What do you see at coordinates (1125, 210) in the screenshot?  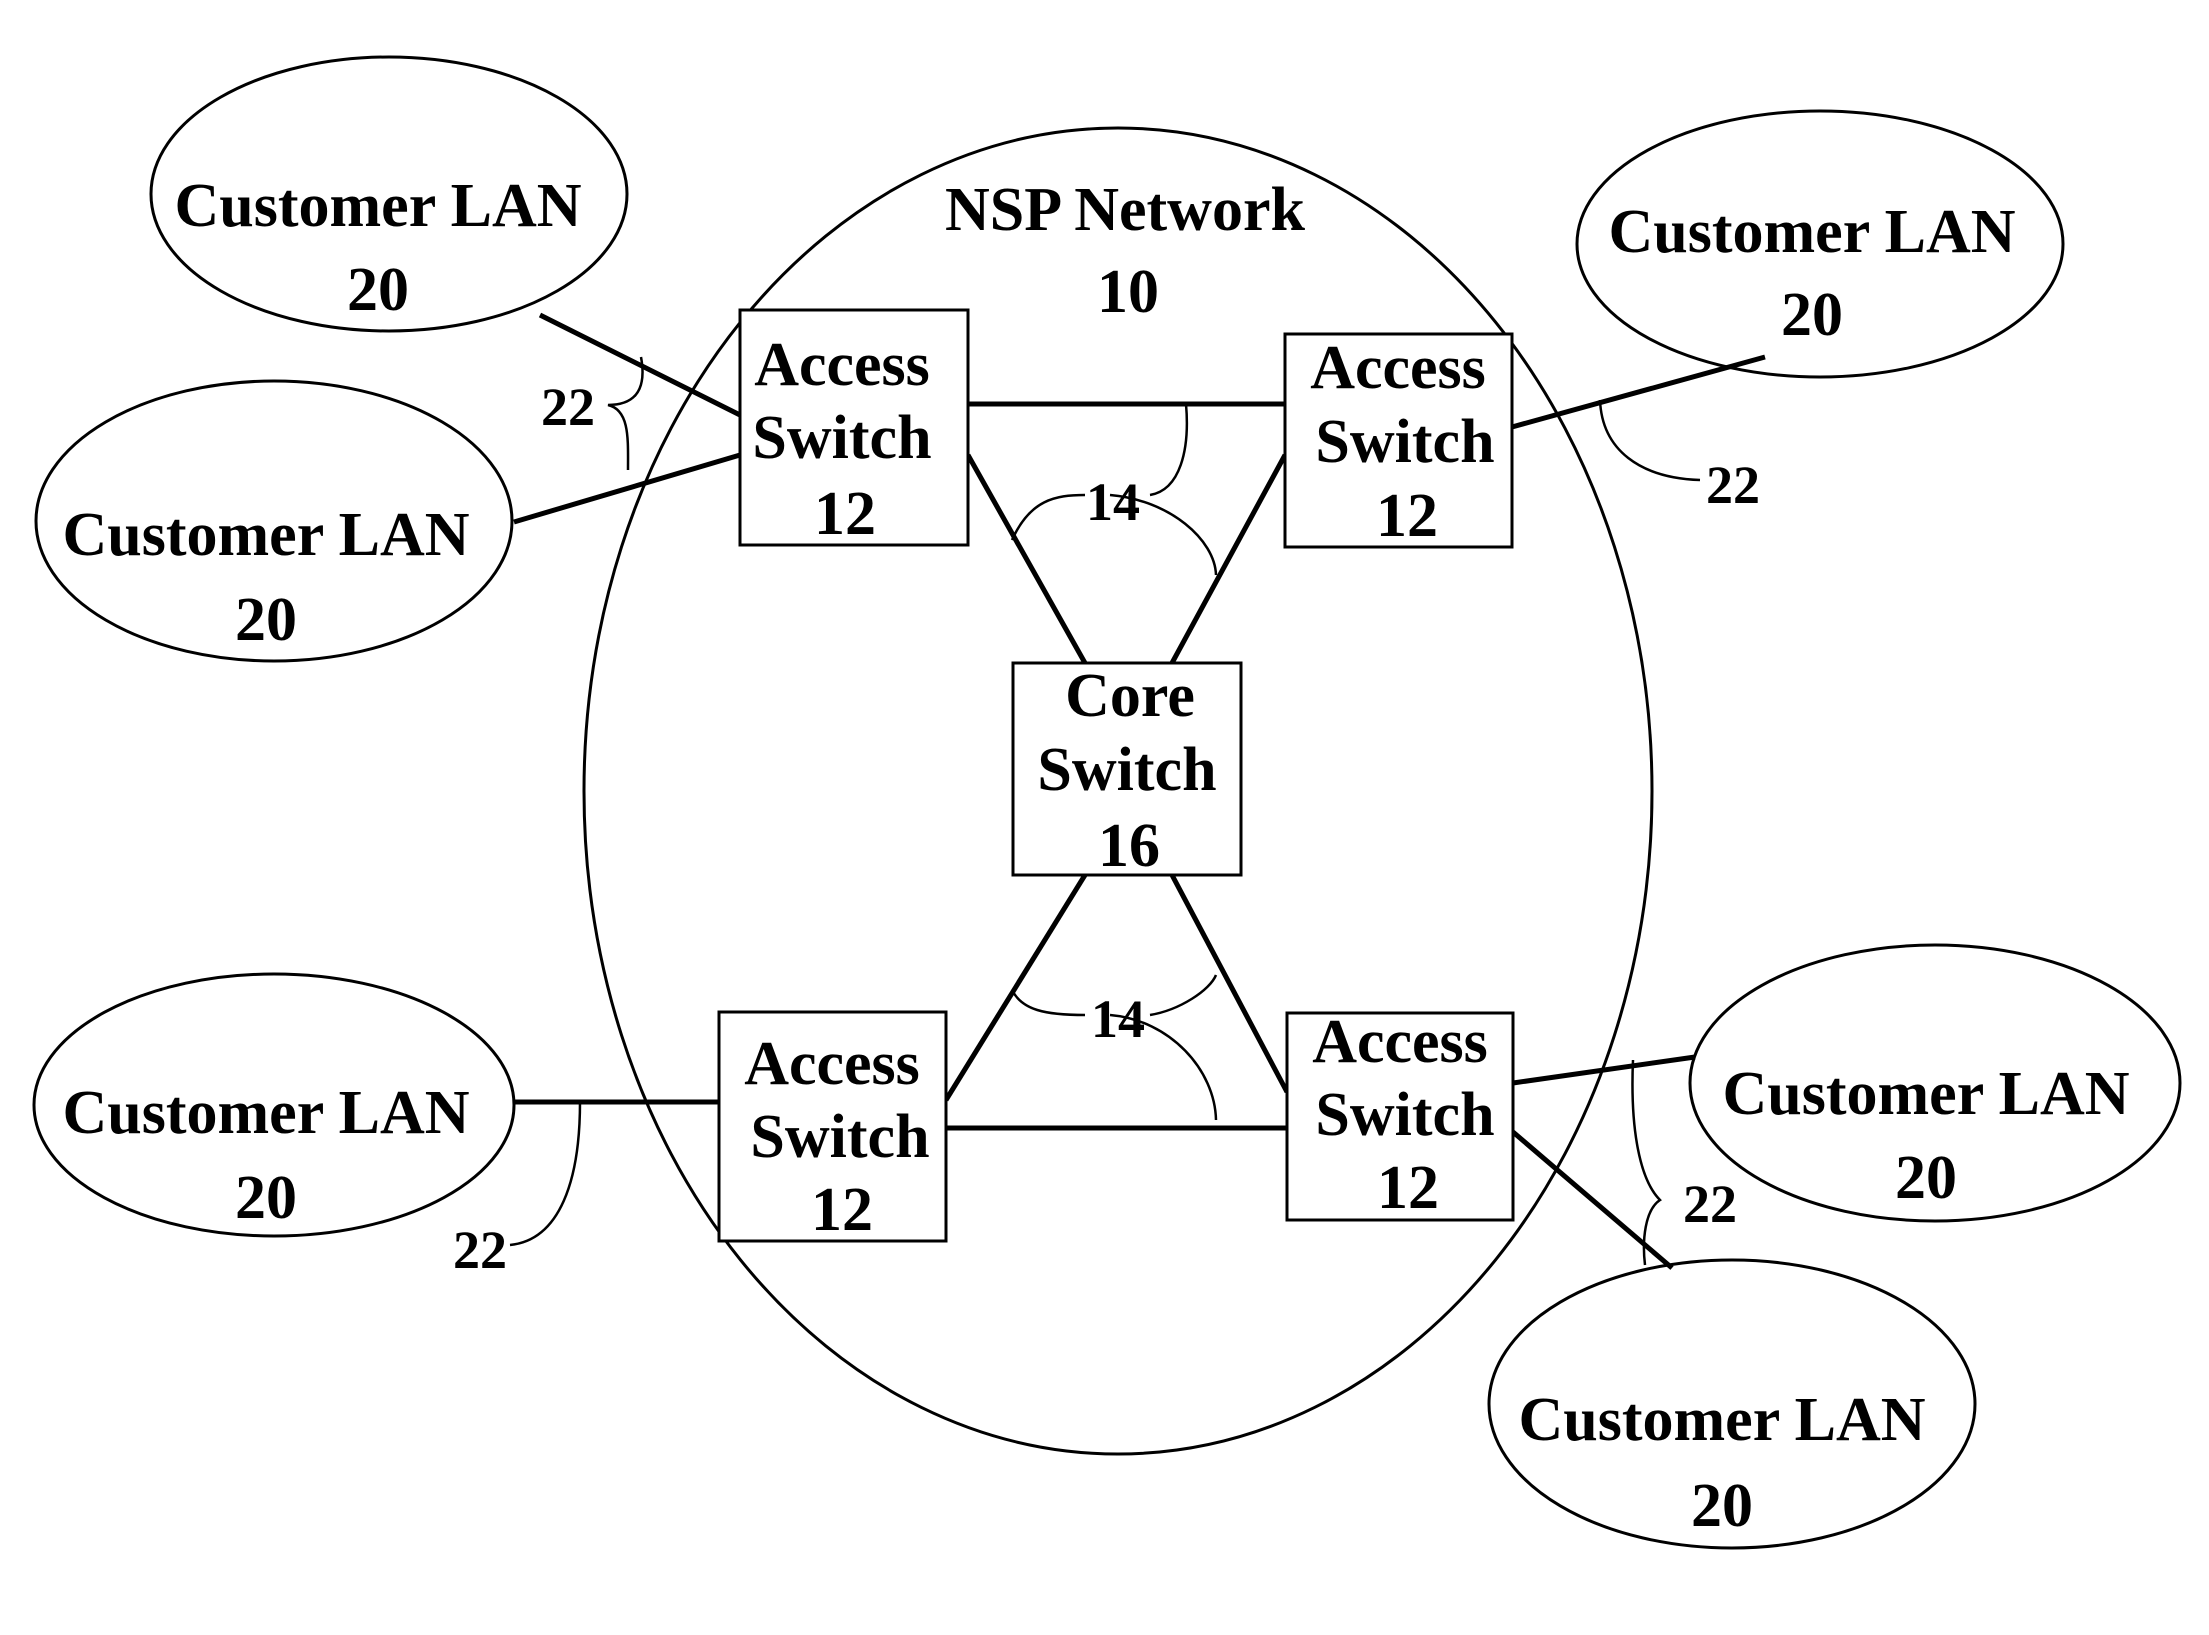 I see `network-title: NSP Network` at bounding box center [1125, 210].